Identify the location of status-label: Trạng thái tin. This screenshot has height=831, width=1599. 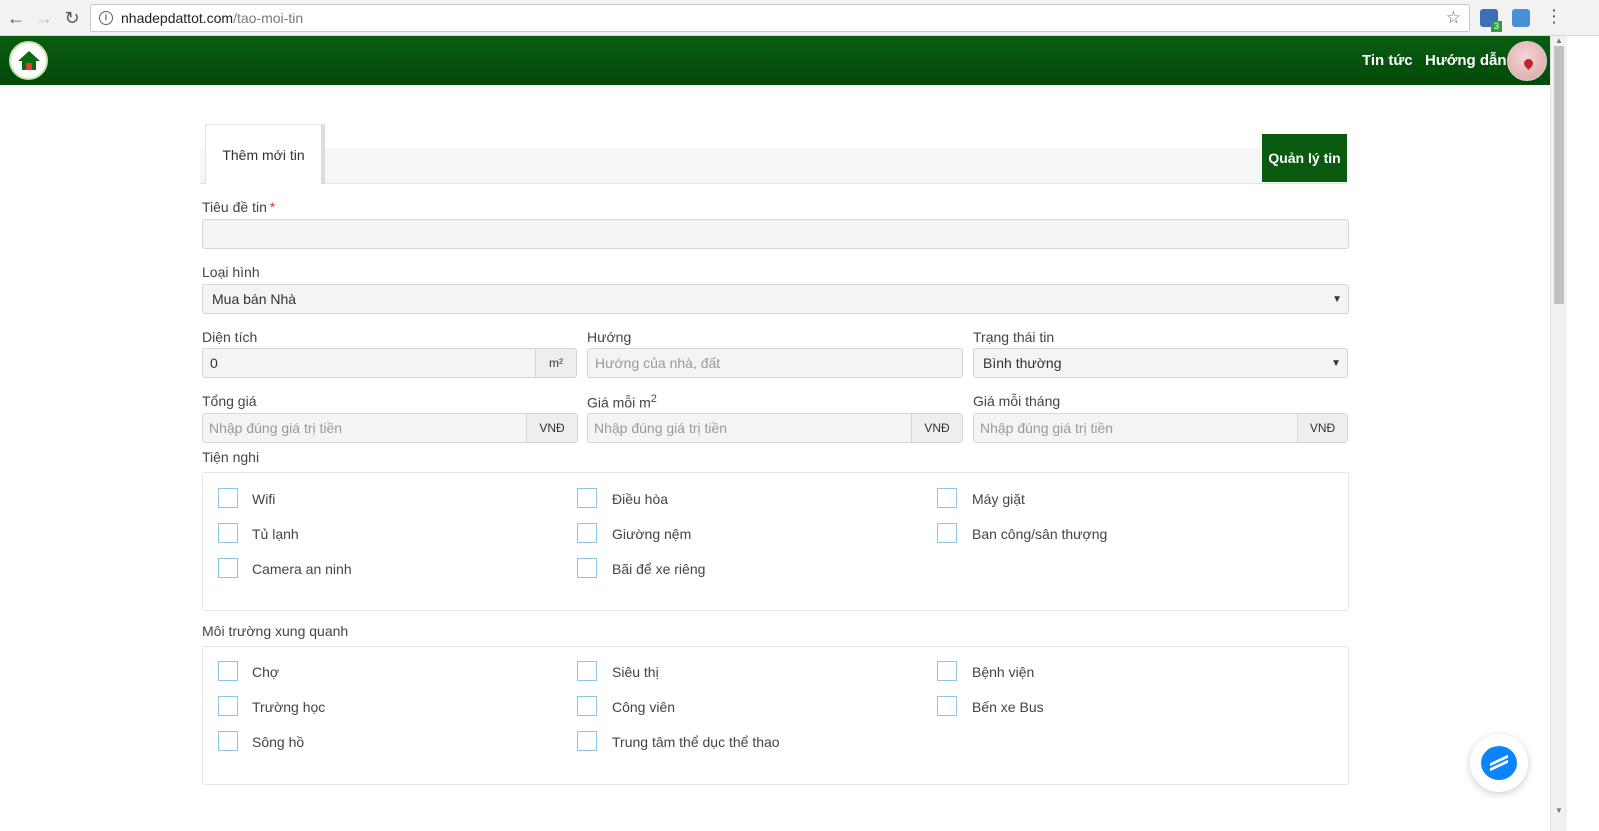
(1014, 337).